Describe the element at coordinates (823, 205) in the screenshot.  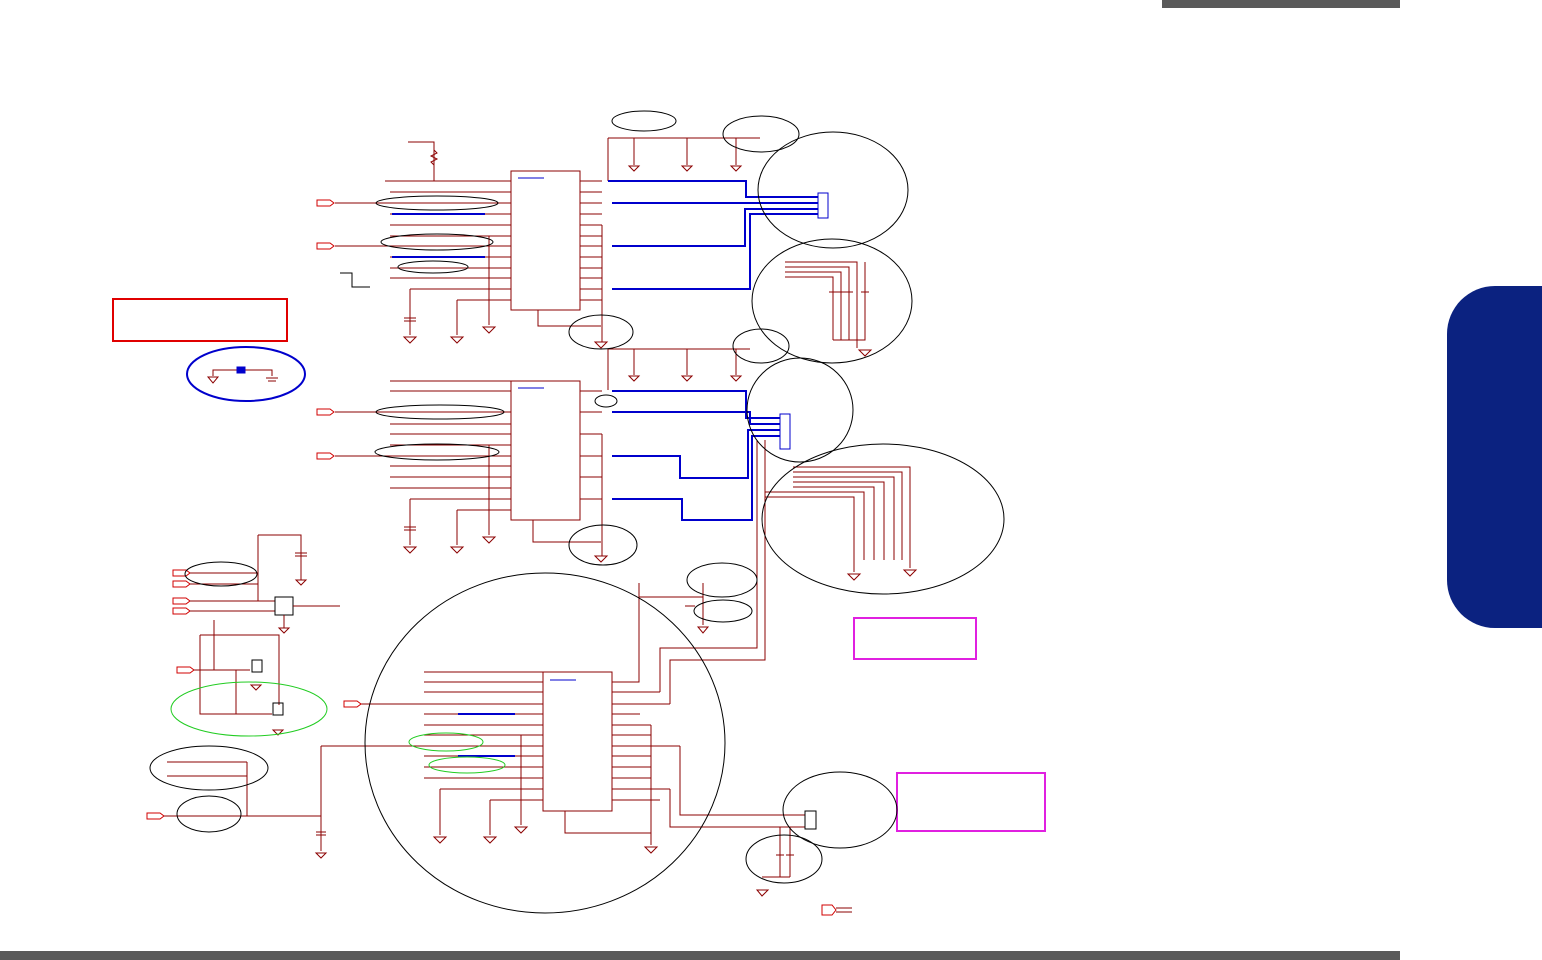
I see `upper-connector` at that location.